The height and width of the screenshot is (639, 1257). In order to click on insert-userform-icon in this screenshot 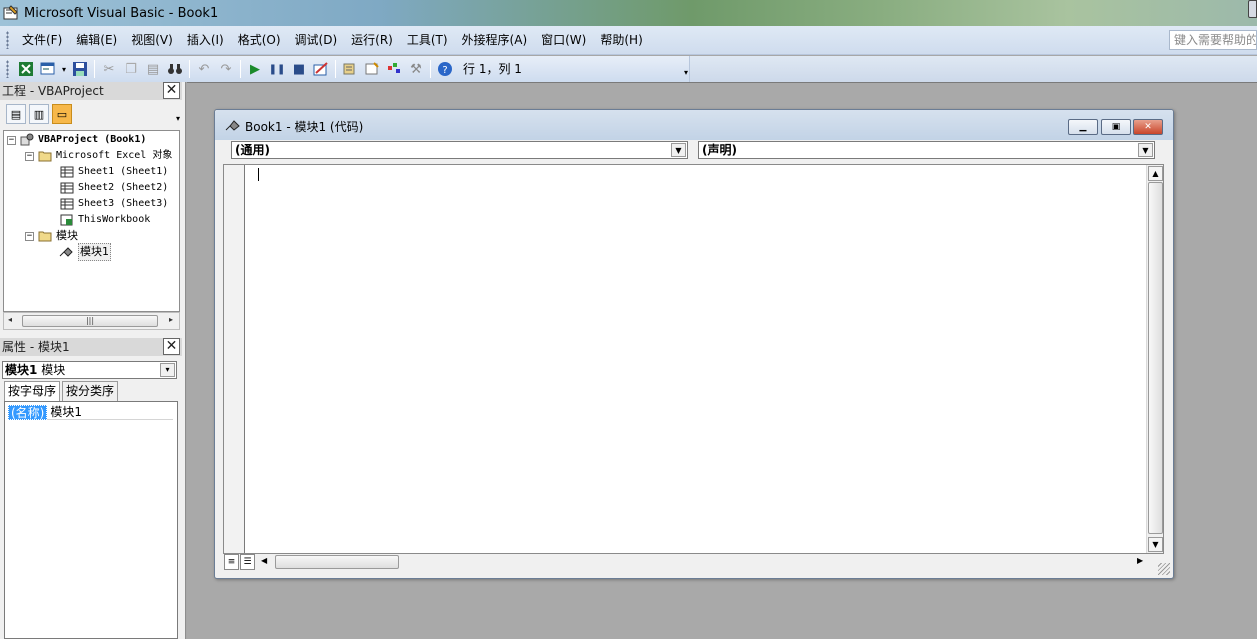, I will do `click(48, 69)`.